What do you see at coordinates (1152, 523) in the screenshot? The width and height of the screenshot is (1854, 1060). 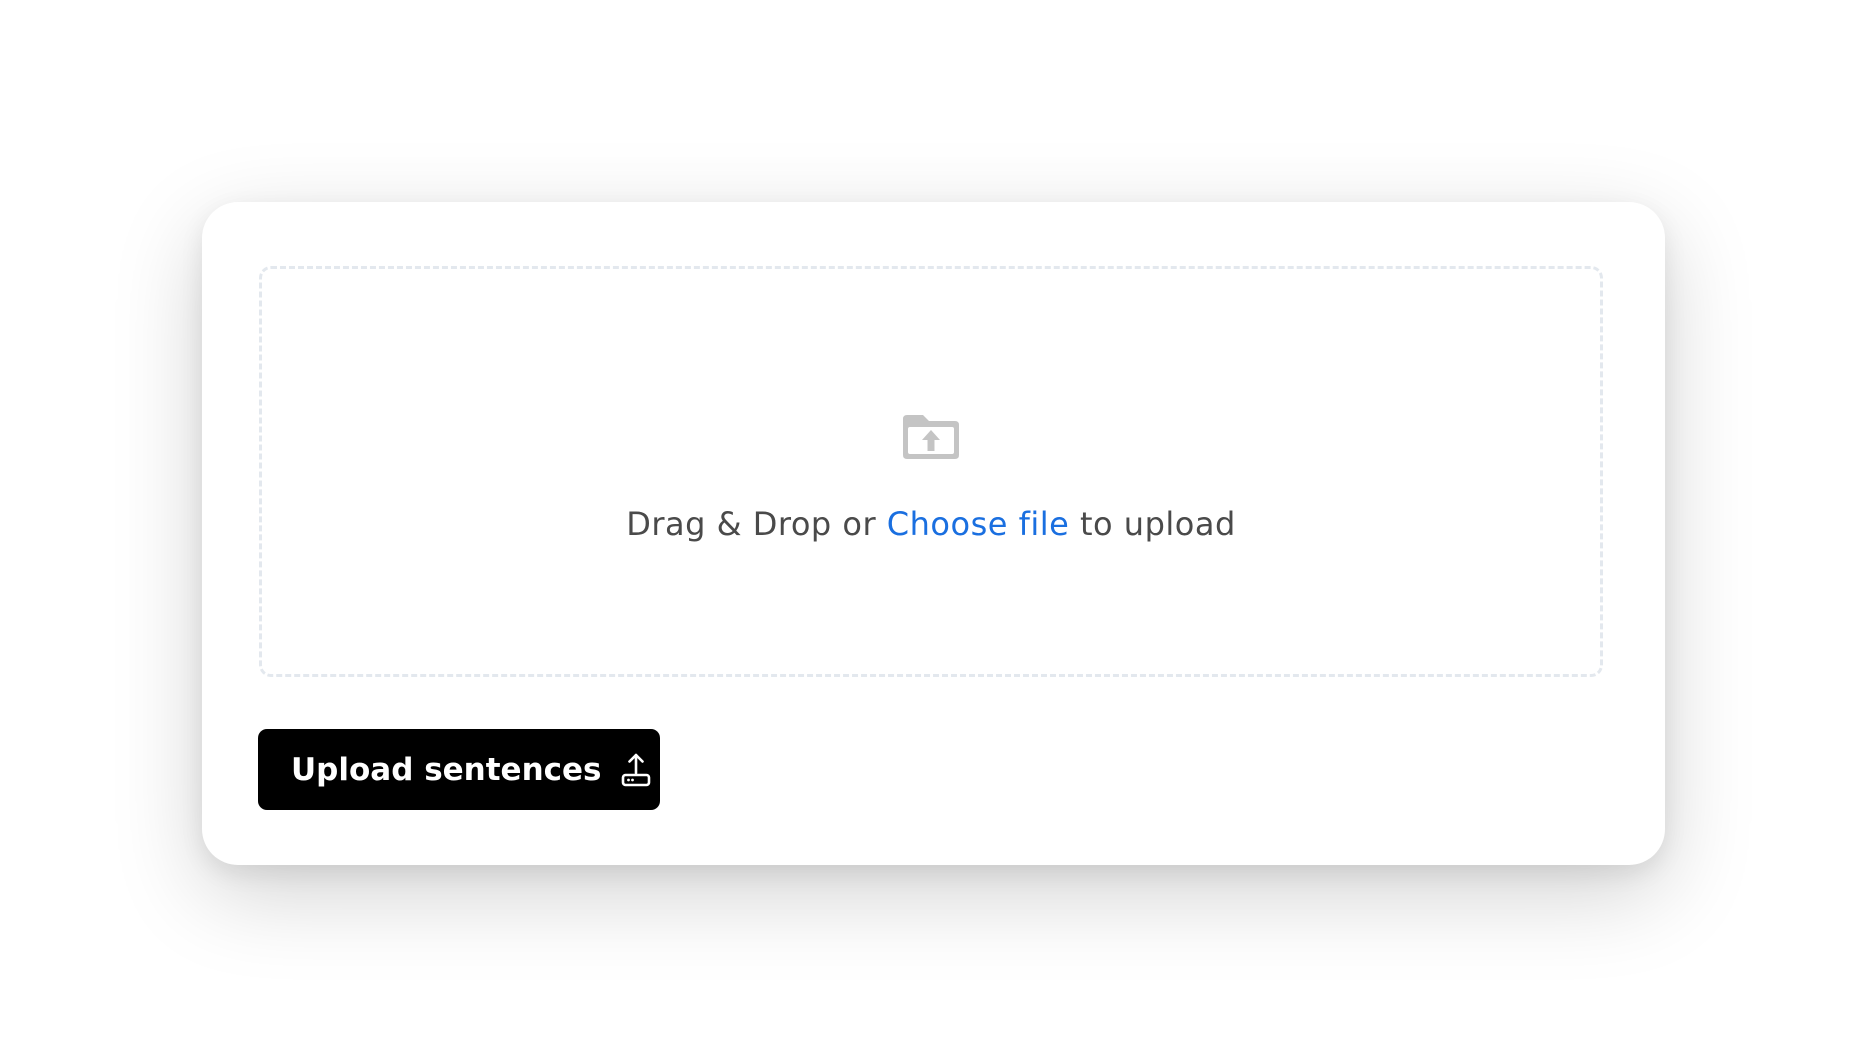 I see `dropzone-suffix-text: to upload` at bounding box center [1152, 523].